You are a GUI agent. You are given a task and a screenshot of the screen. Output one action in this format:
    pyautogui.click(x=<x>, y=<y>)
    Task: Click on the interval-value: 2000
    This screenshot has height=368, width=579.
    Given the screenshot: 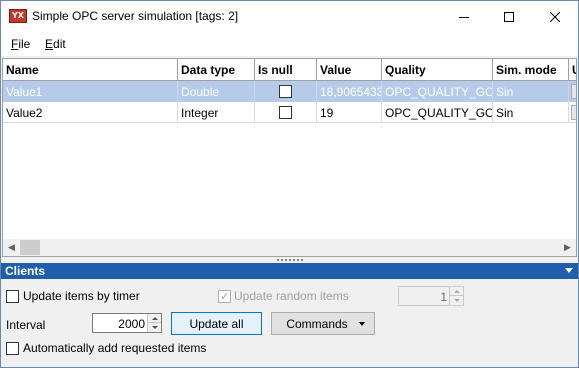 What is the action you would take?
    pyautogui.click(x=131, y=324)
    